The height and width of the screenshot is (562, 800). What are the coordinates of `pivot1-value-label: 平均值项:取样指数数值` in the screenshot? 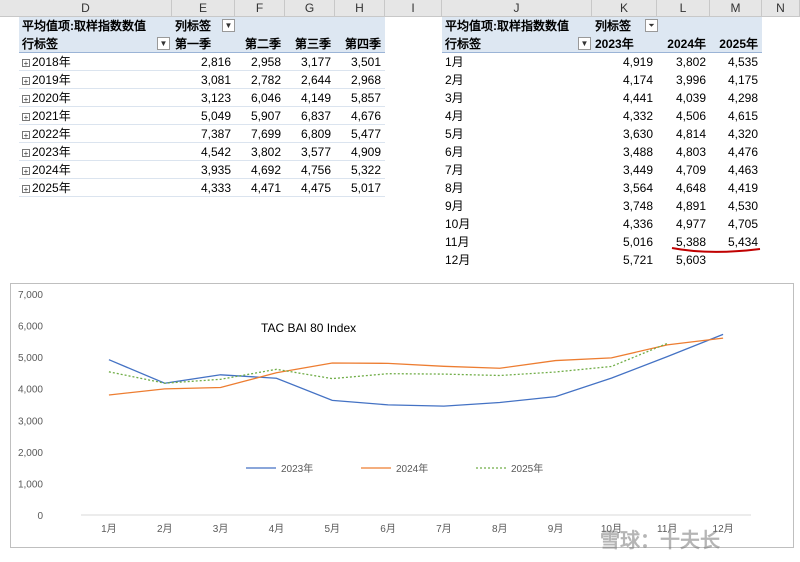 It's located at (95, 26).